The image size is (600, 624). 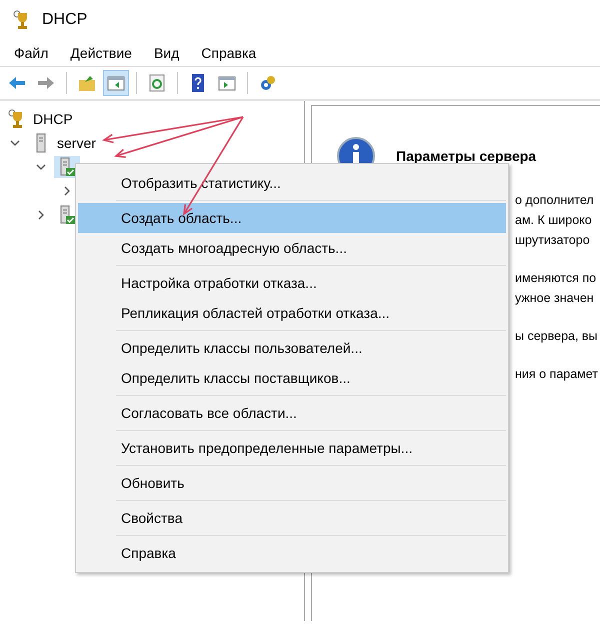 What do you see at coordinates (101, 53) in the screenshot?
I see `menu-item: Действие` at bounding box center [101, 53].